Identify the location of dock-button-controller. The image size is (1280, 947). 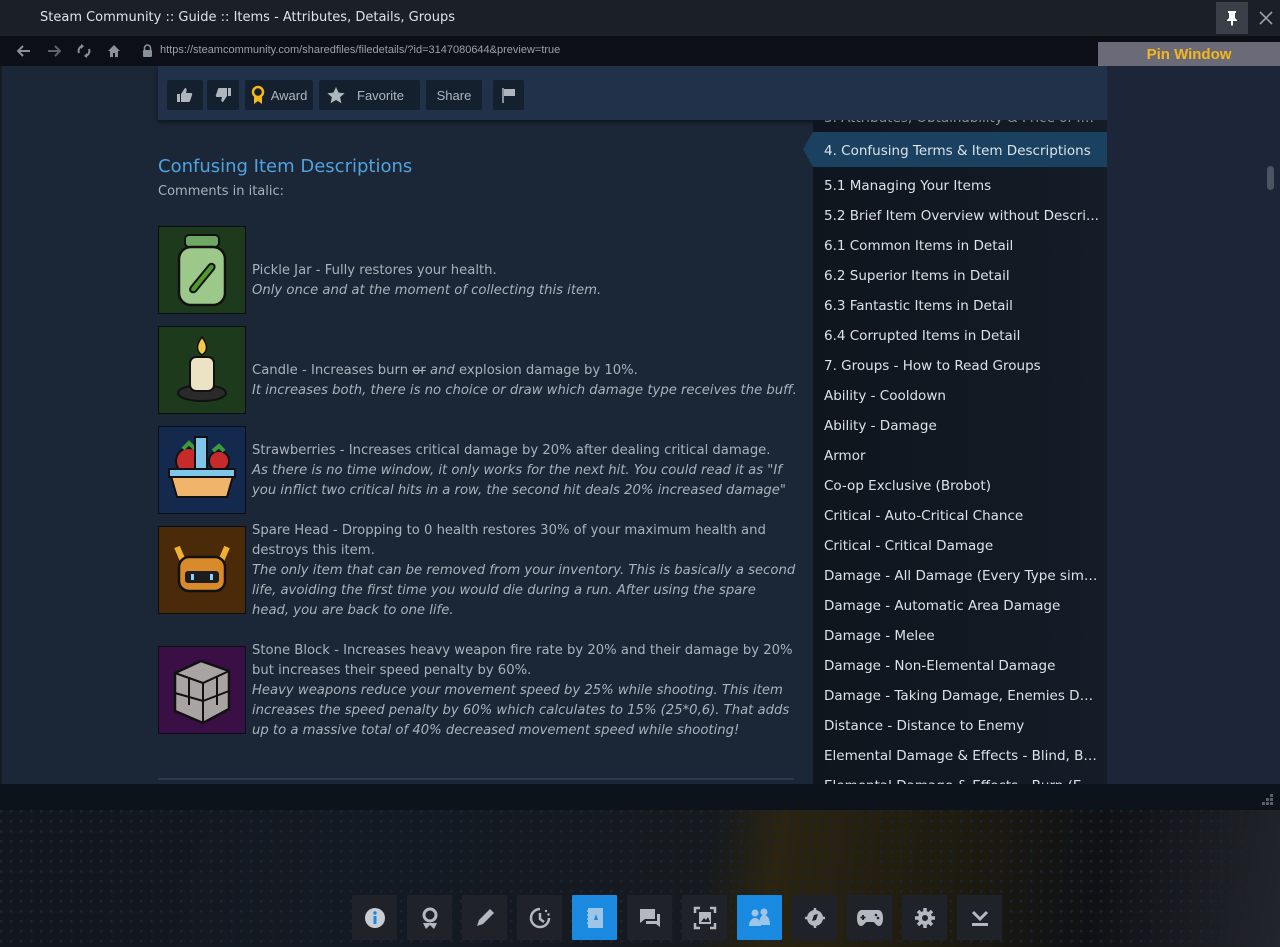
(869, 917).